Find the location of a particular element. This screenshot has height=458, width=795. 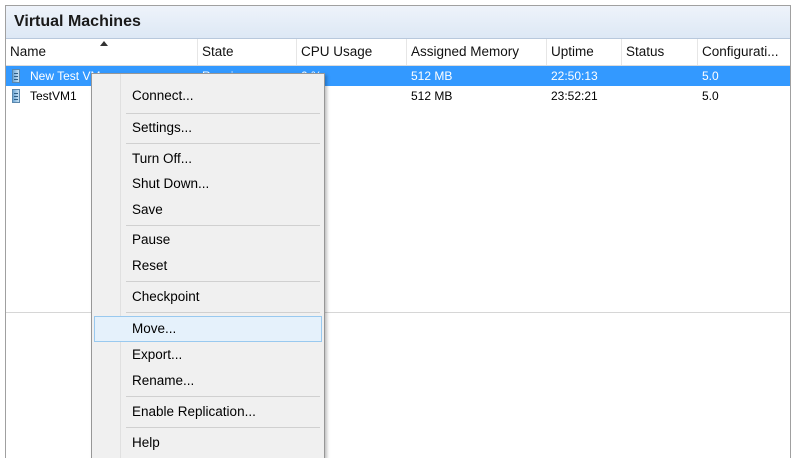

menu-item-pause: Pause is located at coordinates (208, 240).